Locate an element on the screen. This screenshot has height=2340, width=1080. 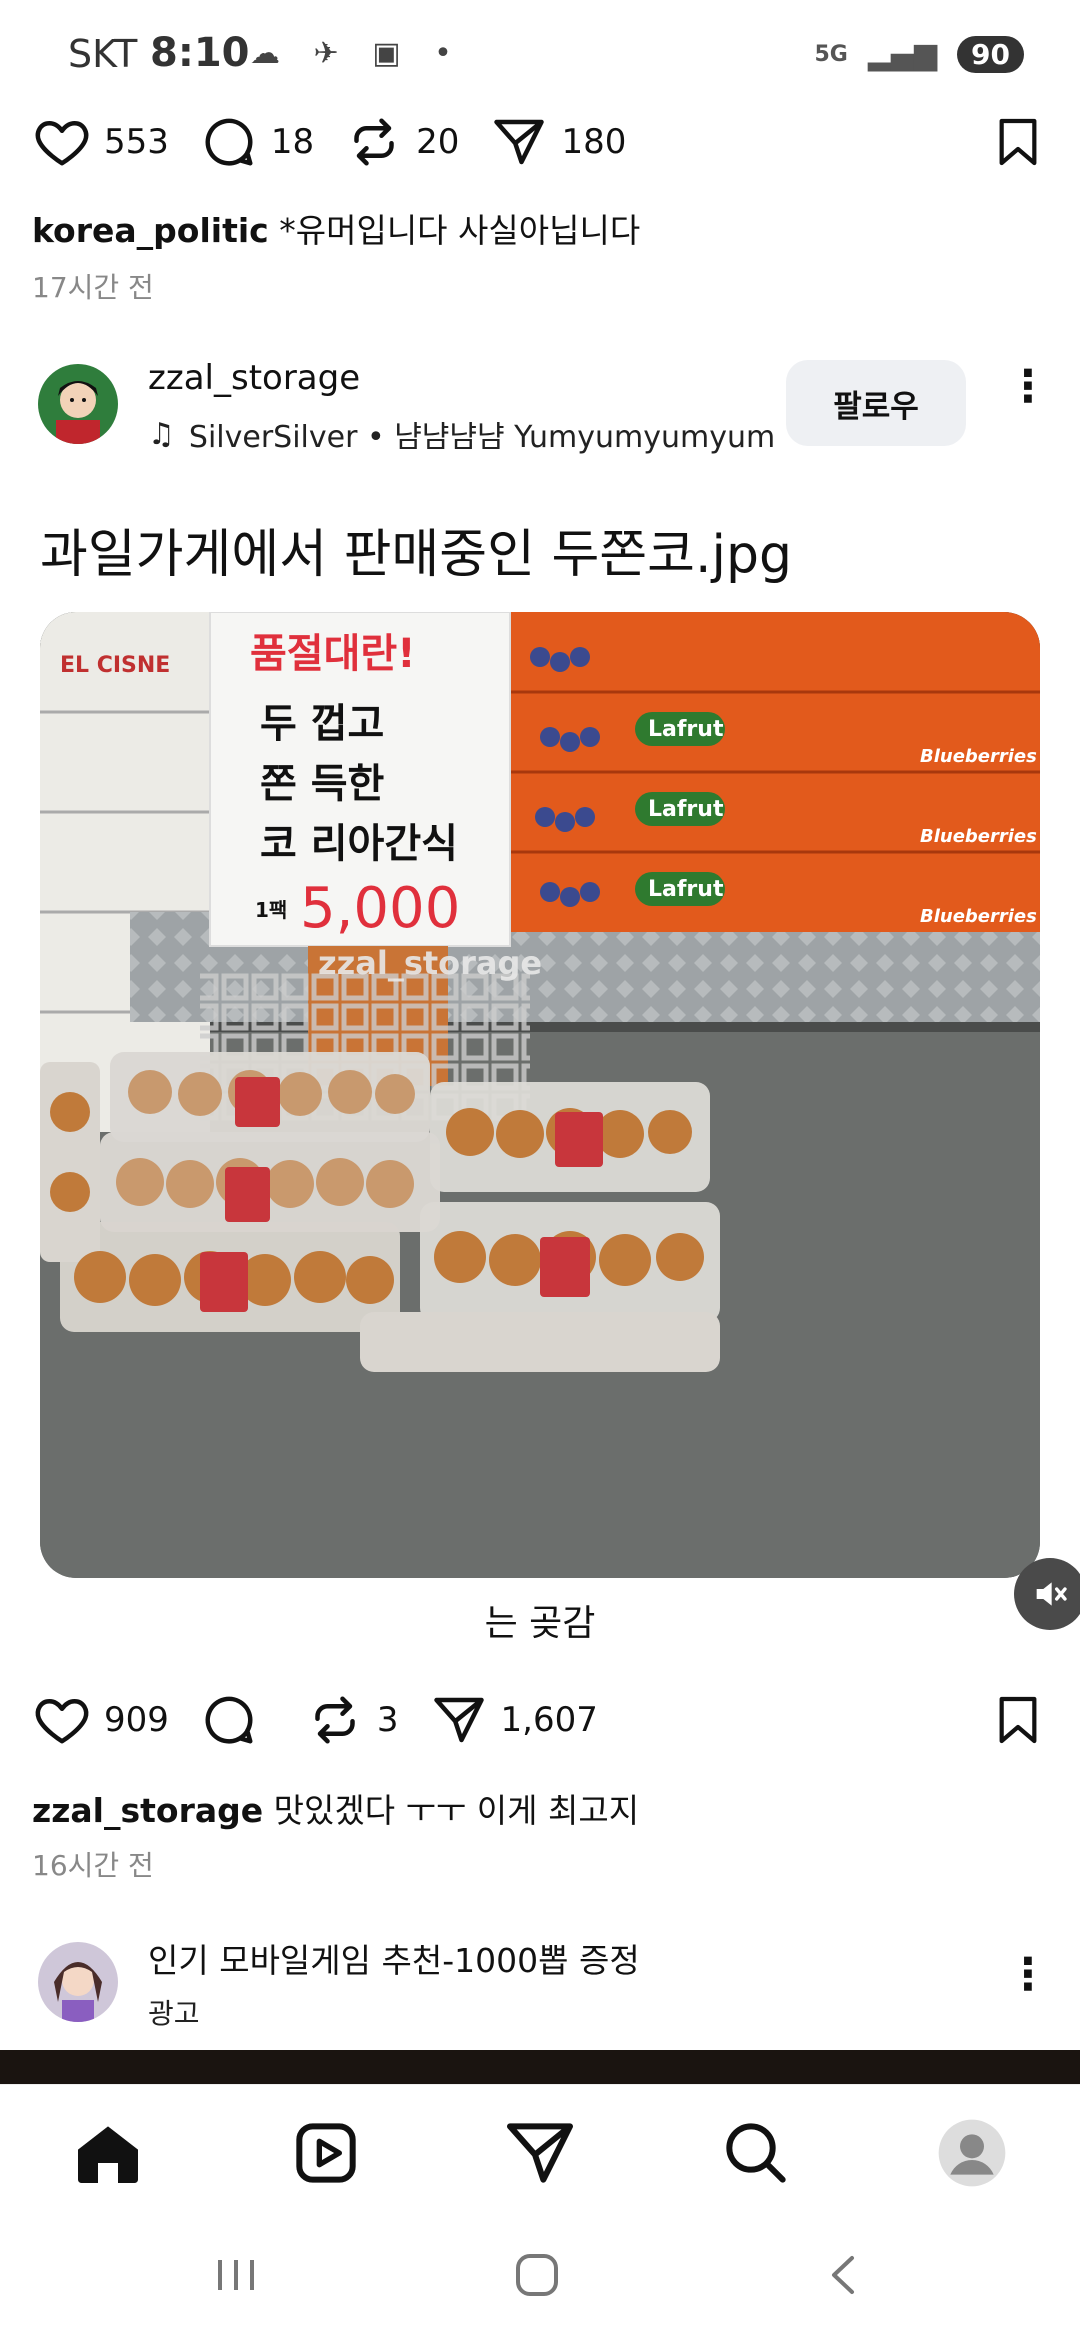
recents-icon is located at coordinates (236, 2275).